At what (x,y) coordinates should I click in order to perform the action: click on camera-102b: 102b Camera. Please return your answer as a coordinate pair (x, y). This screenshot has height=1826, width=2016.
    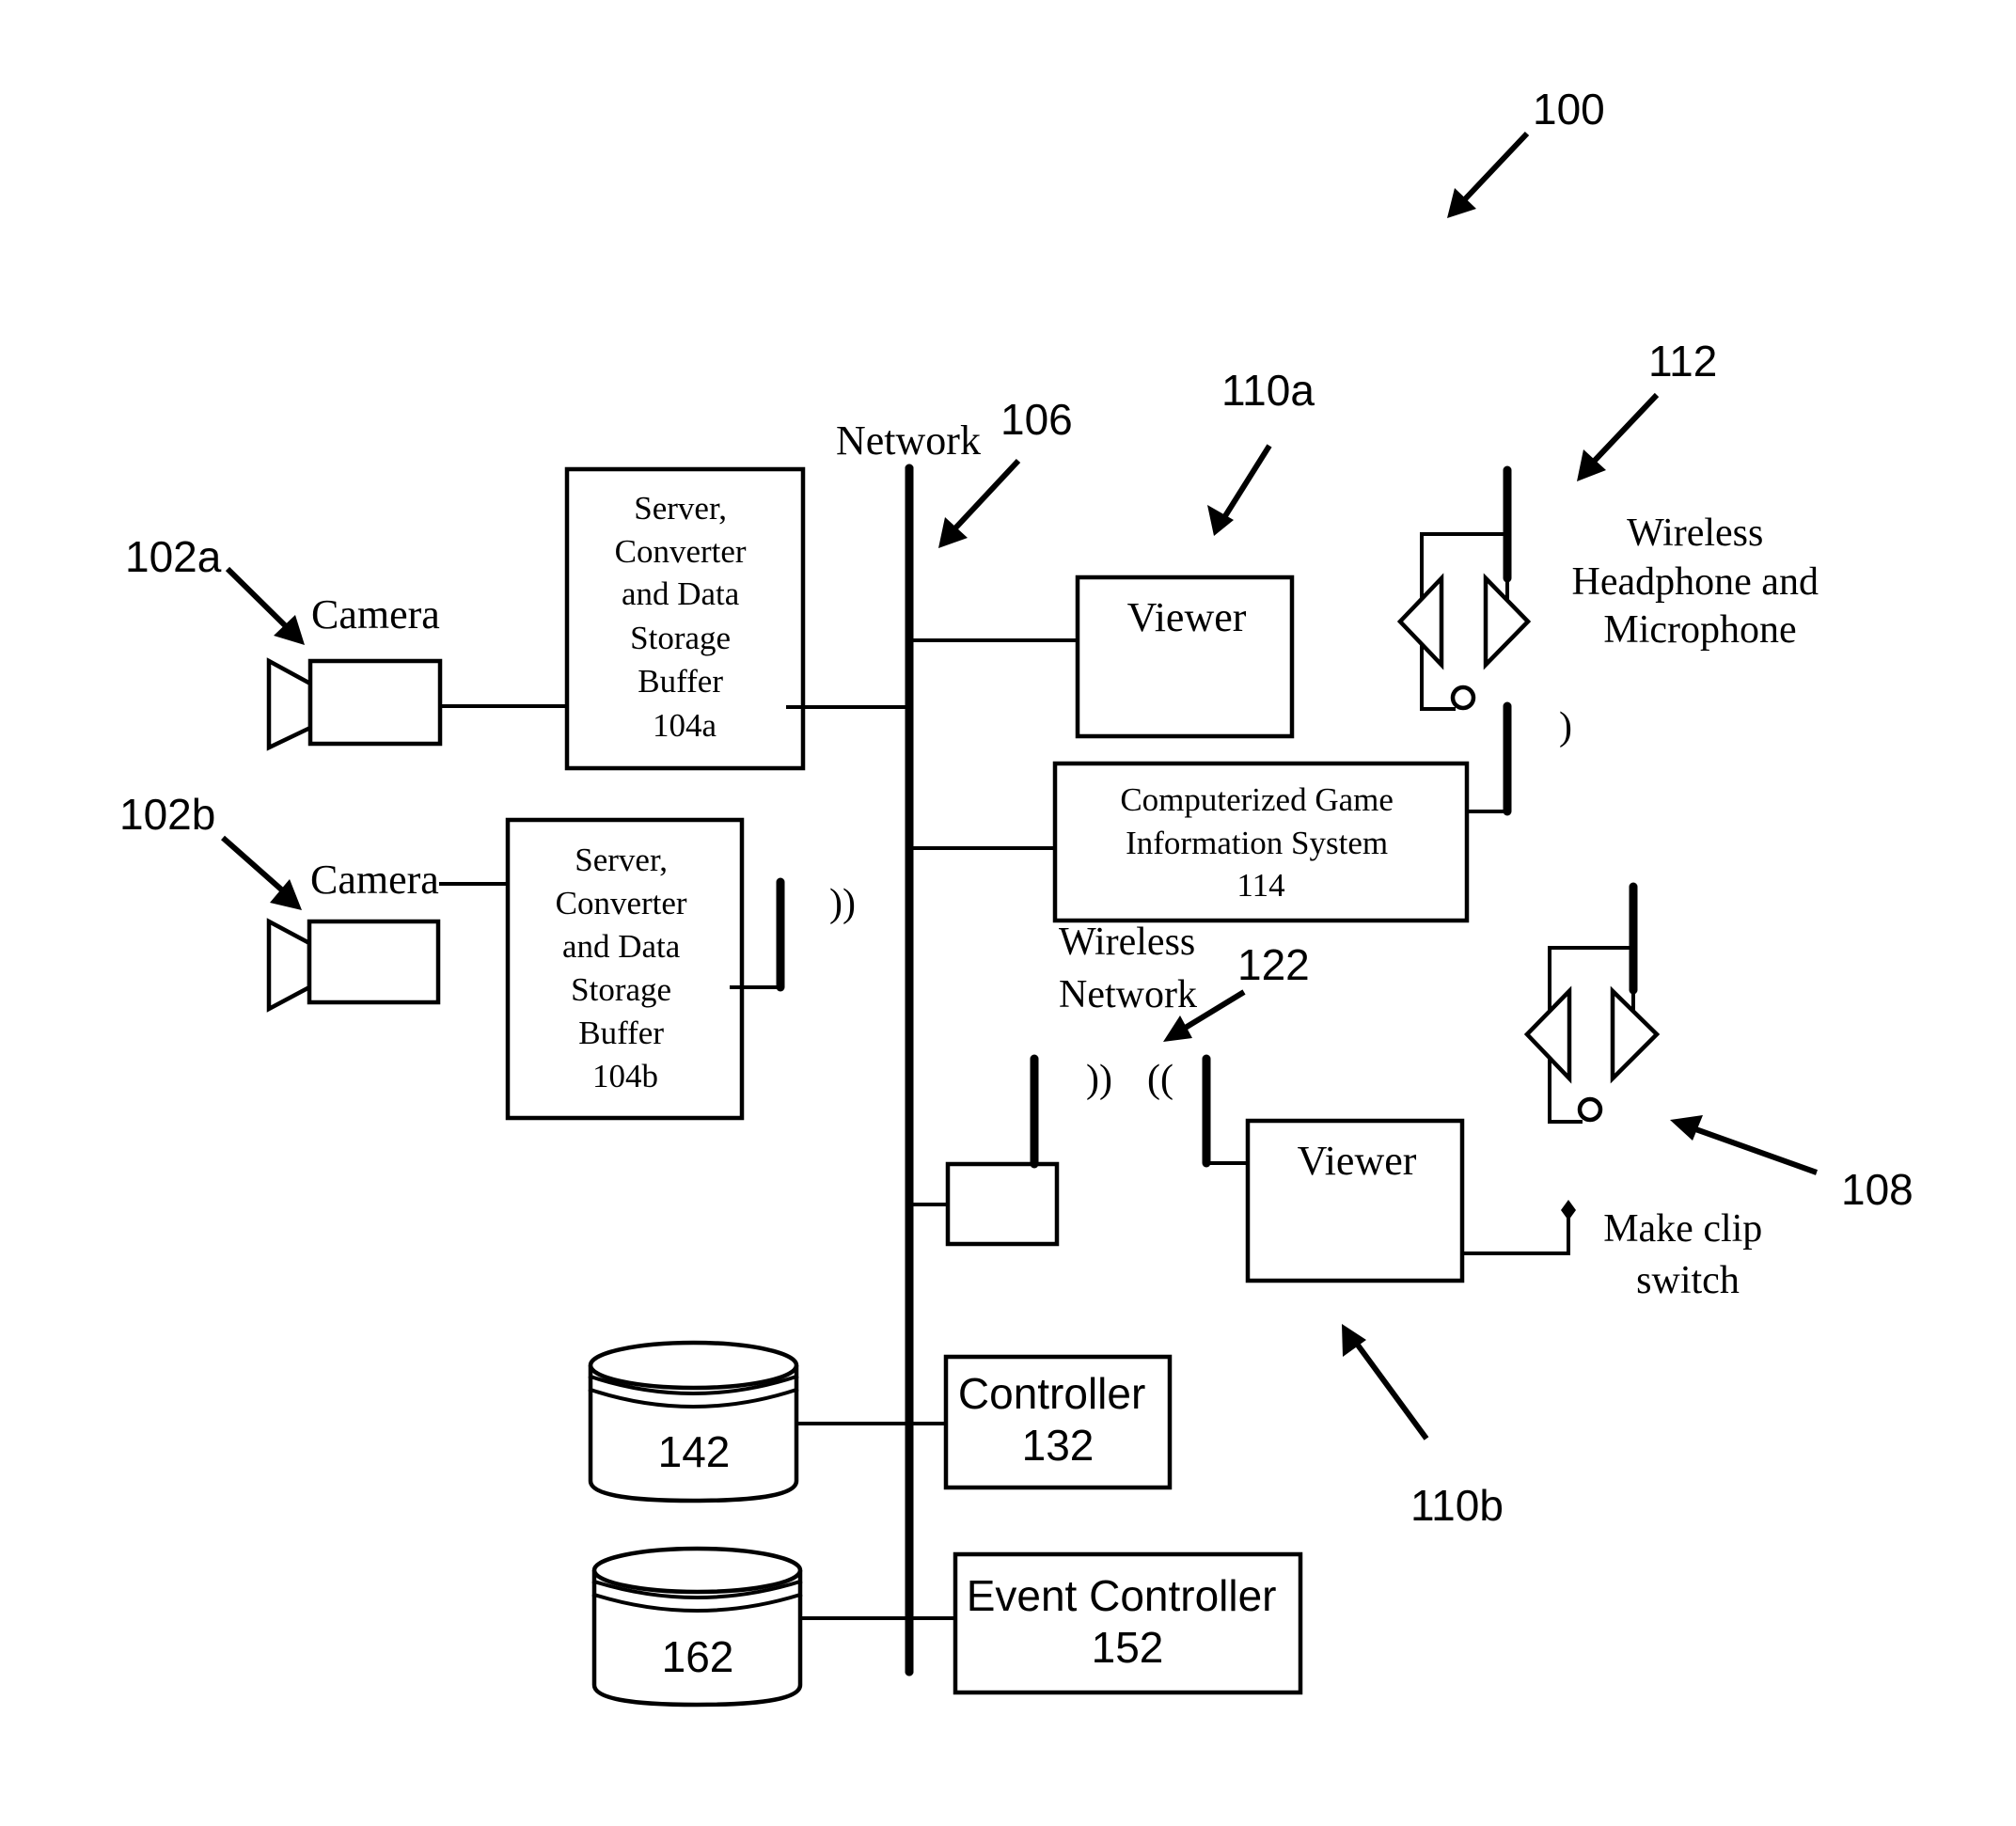
    Looking at the image, I should click on (322, 901).